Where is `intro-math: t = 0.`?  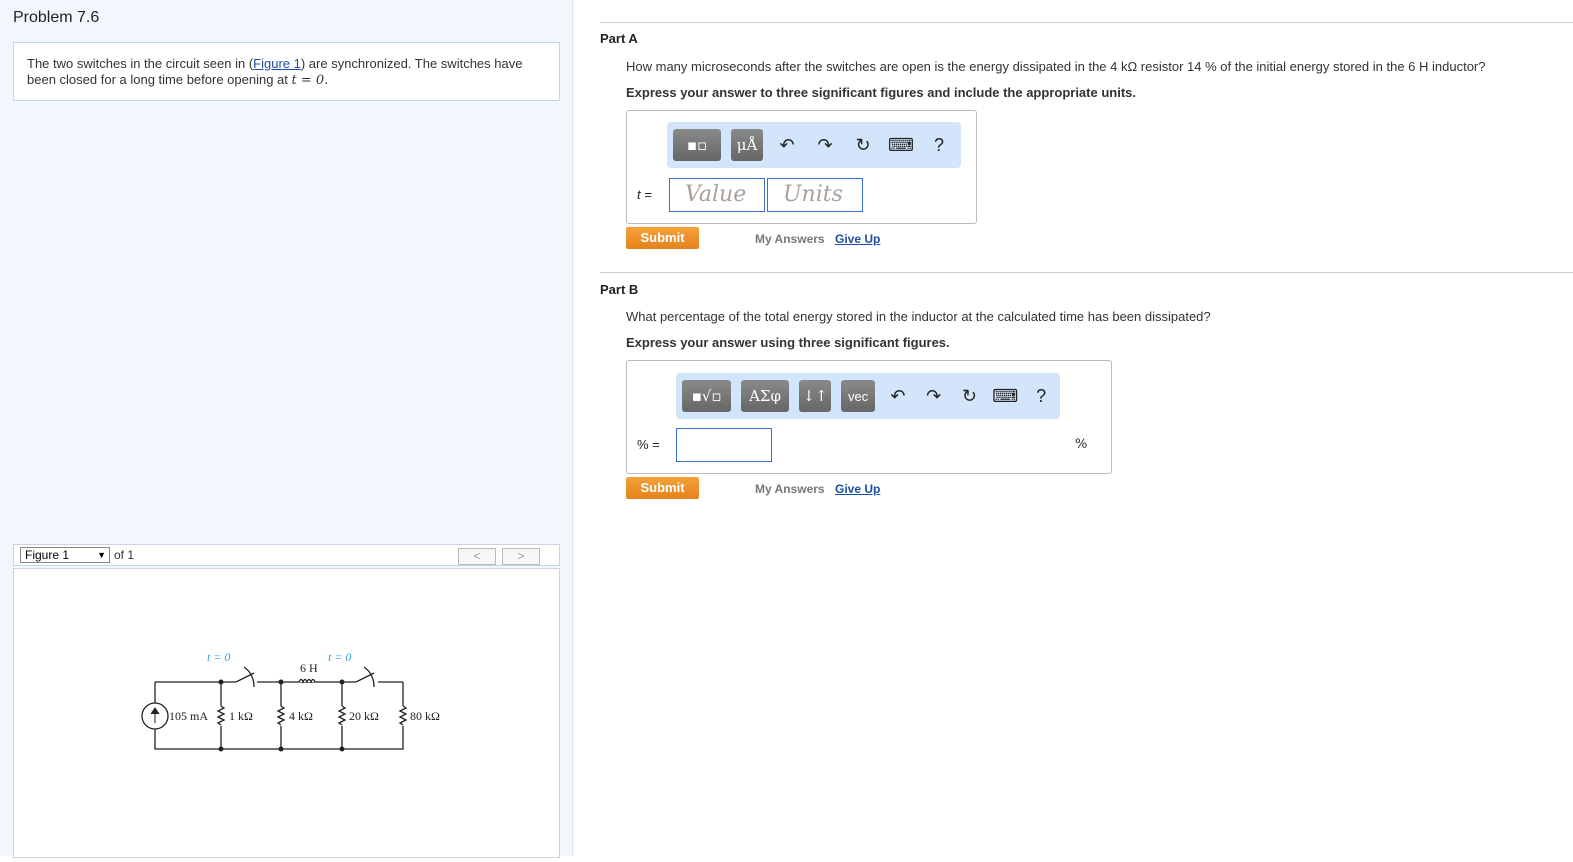
intro-math: t = 0. is located at coordinates (310, 80).